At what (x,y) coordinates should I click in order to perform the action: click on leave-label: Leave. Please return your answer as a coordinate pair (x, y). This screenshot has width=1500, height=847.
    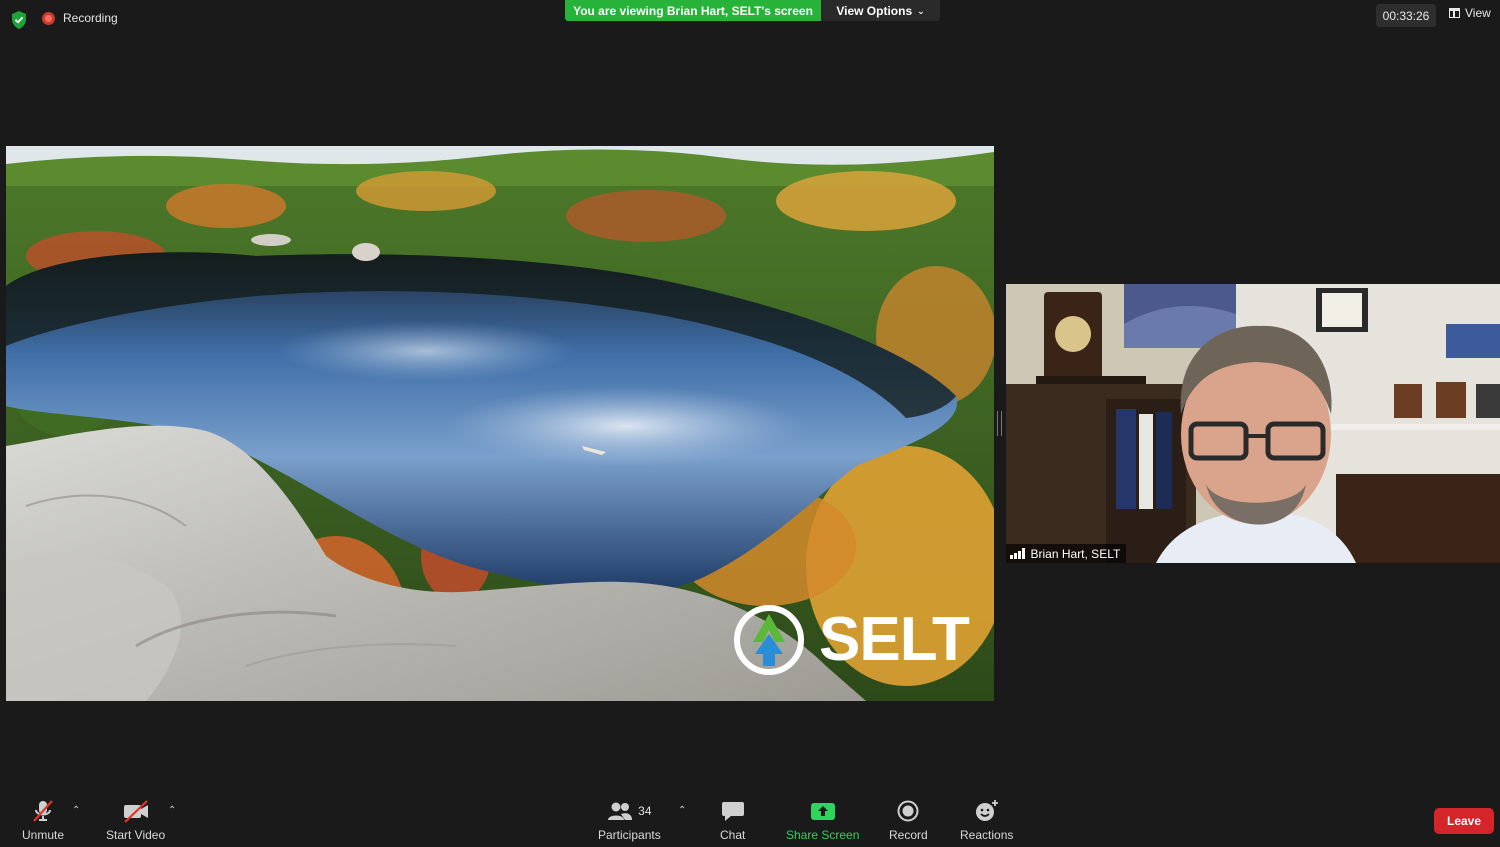
    Looking at the image, I should click on (1464, 821).